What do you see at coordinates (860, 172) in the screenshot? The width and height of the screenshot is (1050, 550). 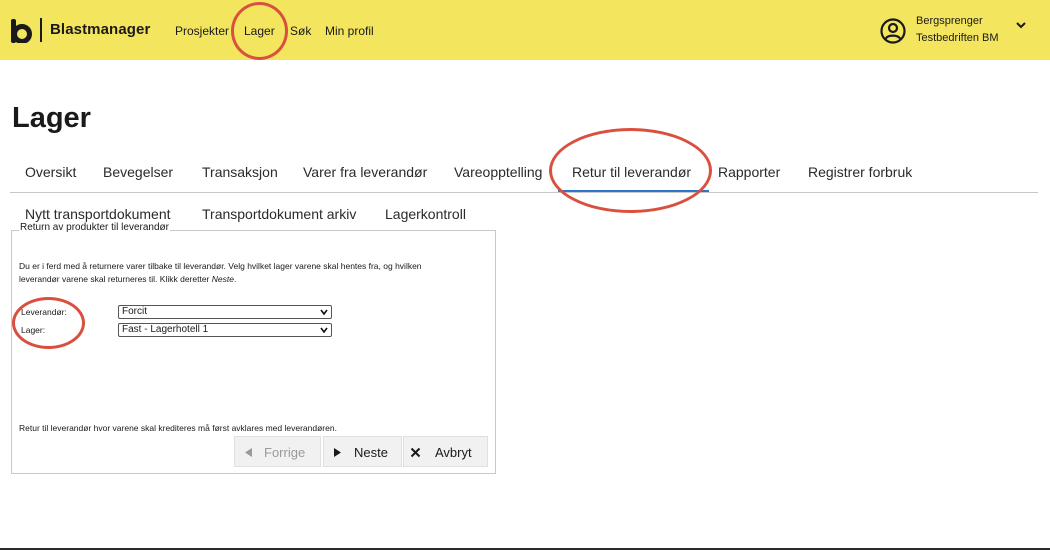 I see `tab-registrer-forbruk: Registrer forbruk` at bounding box center [860, 172].